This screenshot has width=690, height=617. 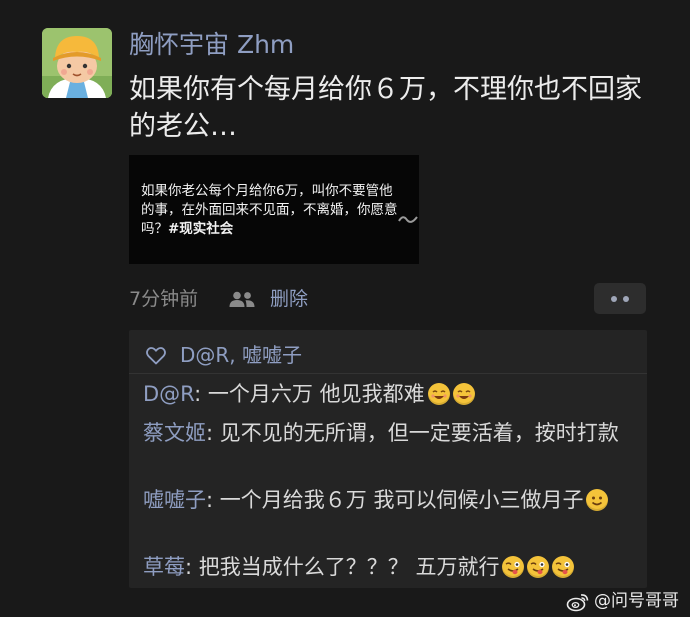 What do you see at coordinates (636, 601) in the screenshot?
I see `watermark-text: @问号哥哥` at bounding box center [636, 601].